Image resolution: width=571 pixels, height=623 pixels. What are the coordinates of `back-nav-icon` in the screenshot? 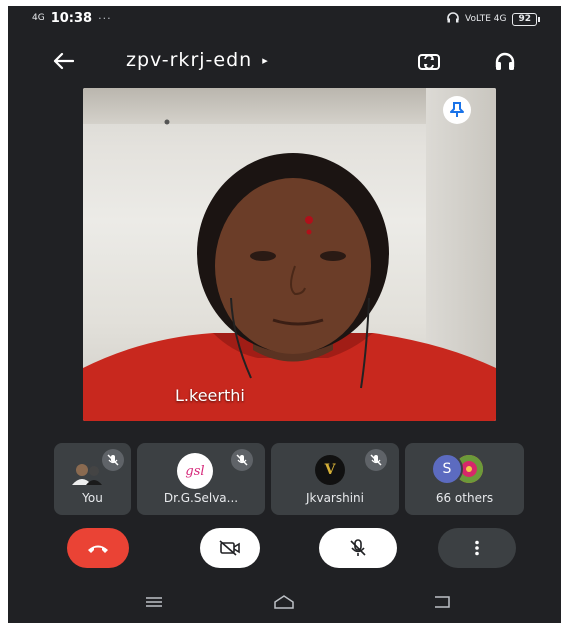 It's located at (442, 602).